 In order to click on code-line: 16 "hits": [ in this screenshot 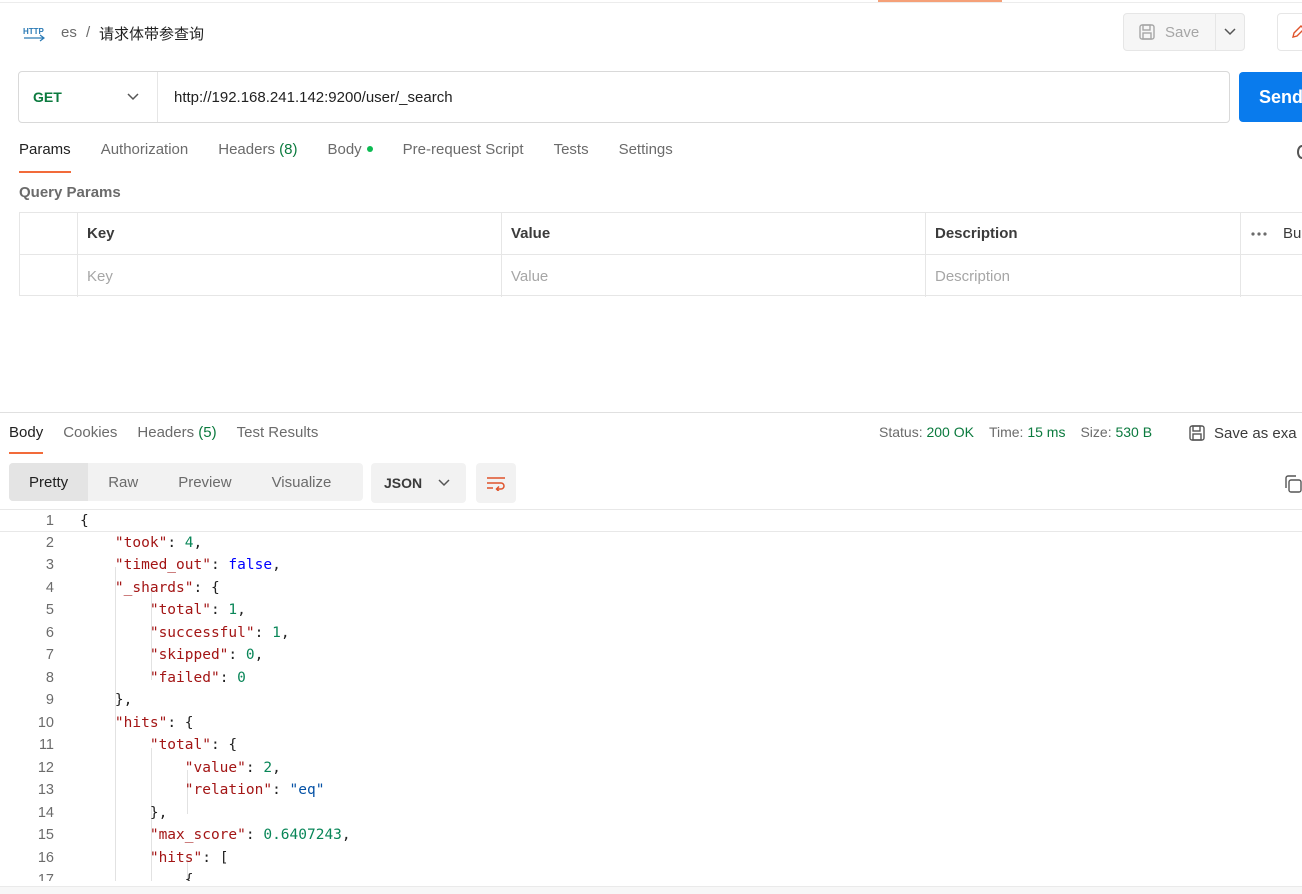, I will do `click(651, 858)`.